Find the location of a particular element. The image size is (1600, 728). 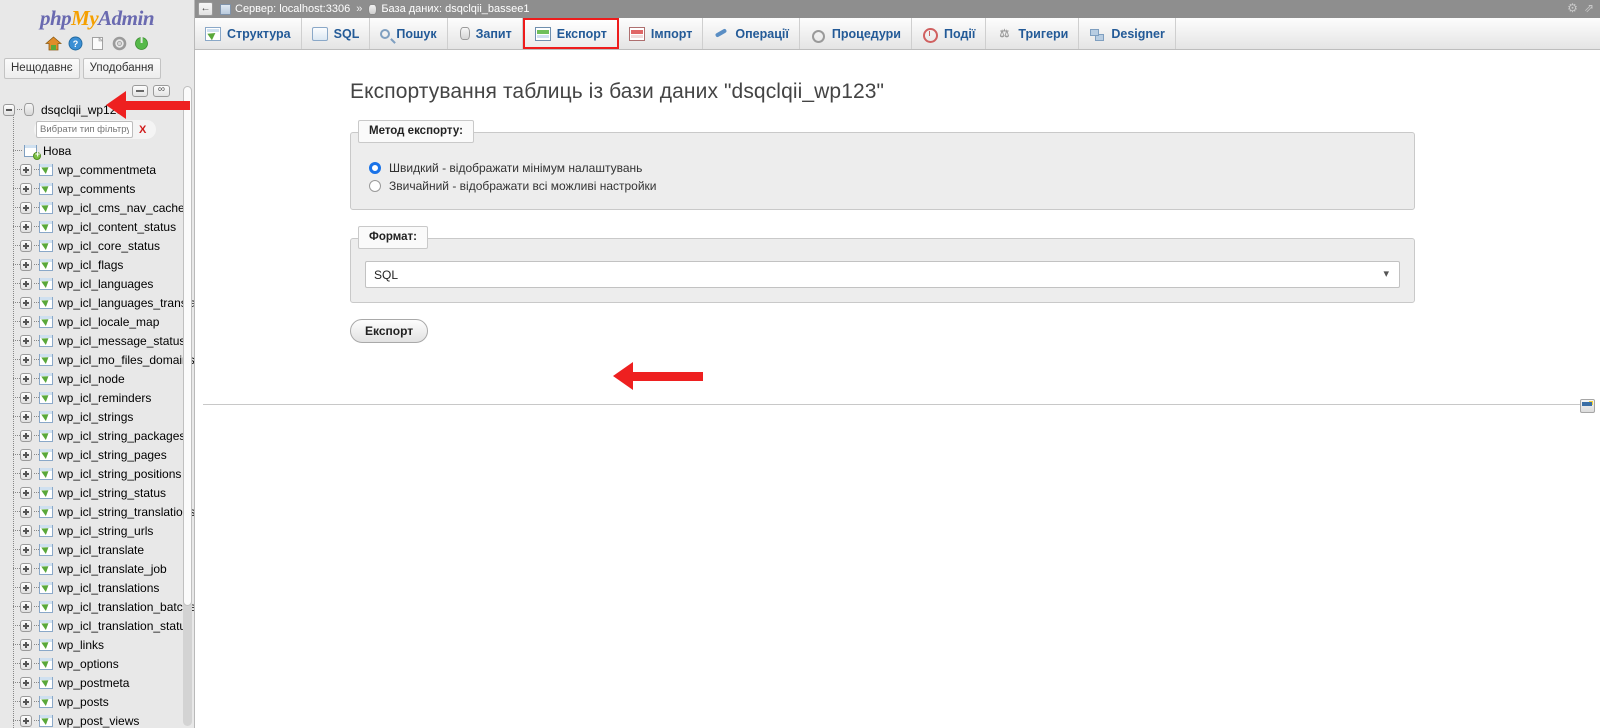

tree-node-table: wp_posts is located at coordinates (97, 701).